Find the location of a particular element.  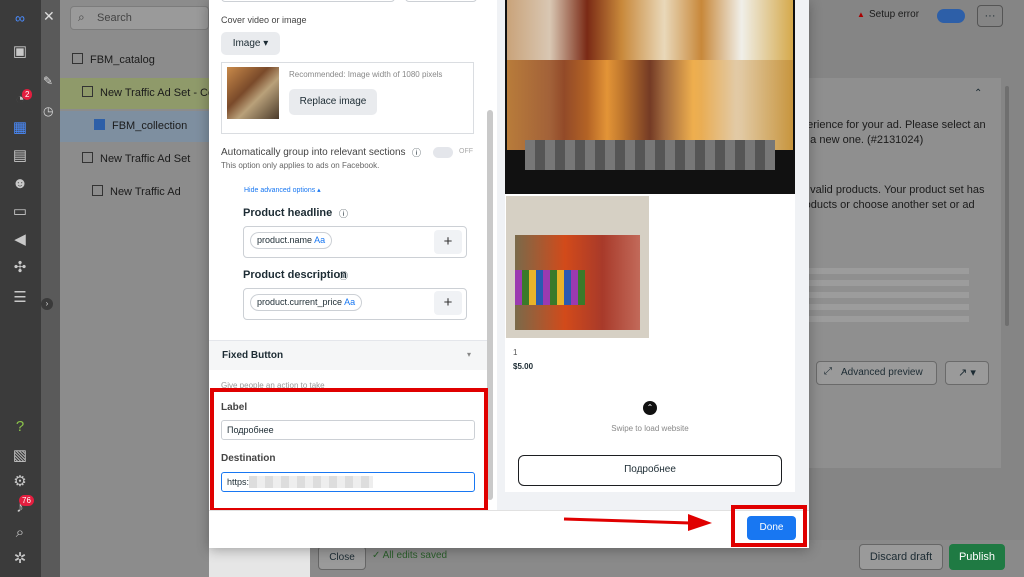

hide-advanced-link: Hide advanced options ▴ is located at coordinates (282, 190).